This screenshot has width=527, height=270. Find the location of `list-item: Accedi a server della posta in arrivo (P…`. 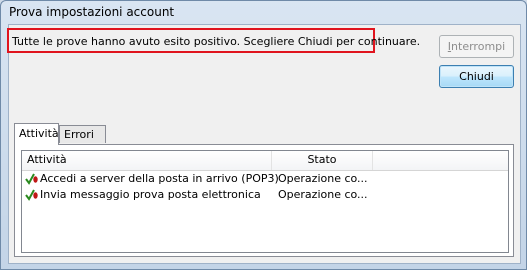

list-item: Accedi a server della posta in arrivo (P… is located at coordinates (265, 179).